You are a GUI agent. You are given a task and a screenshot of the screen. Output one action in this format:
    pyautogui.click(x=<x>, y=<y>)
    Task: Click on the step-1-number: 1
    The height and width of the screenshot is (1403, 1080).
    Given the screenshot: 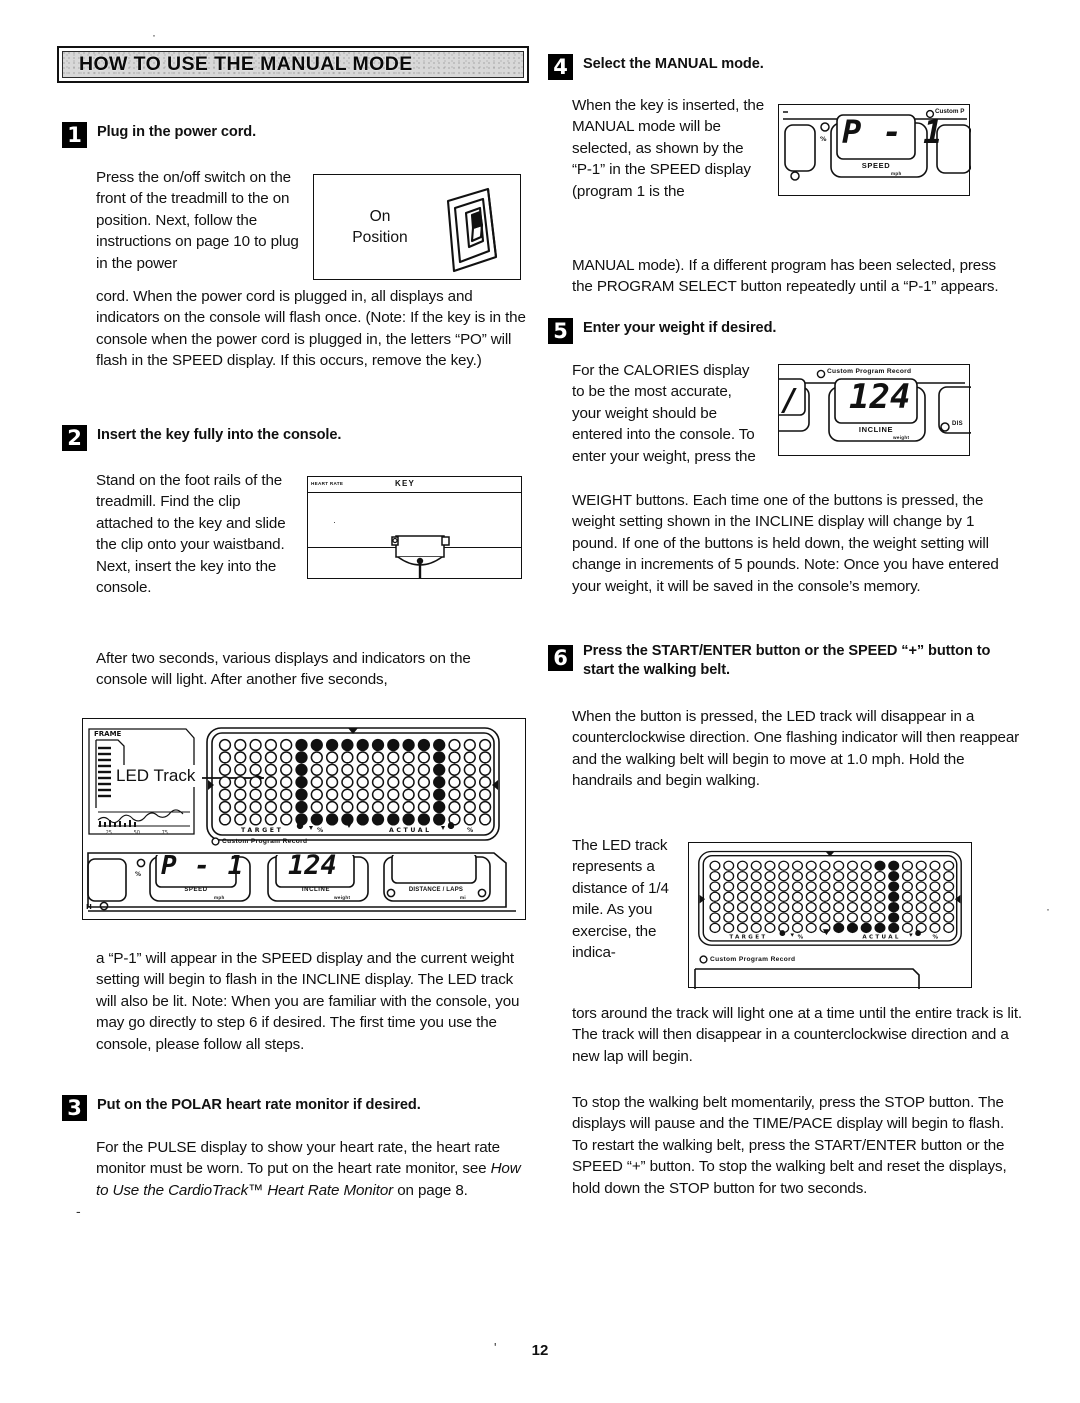 What is the action you would take?
    pyautogui.click(x=74, y=135)
    